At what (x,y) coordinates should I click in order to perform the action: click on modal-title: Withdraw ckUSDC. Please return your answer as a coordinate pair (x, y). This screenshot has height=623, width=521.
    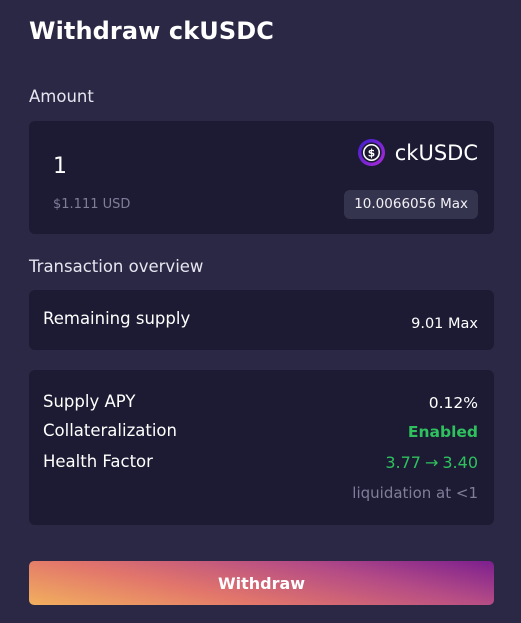
    Looking at the image, I should click on (151, 31).